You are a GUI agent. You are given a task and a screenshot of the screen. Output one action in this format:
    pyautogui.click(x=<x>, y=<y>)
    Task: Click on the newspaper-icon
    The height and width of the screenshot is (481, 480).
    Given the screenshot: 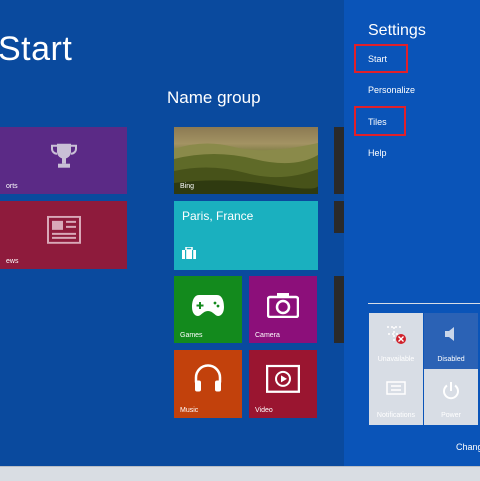 What is the action you would take?
    pyautogui.click(x=63, y=232)
    